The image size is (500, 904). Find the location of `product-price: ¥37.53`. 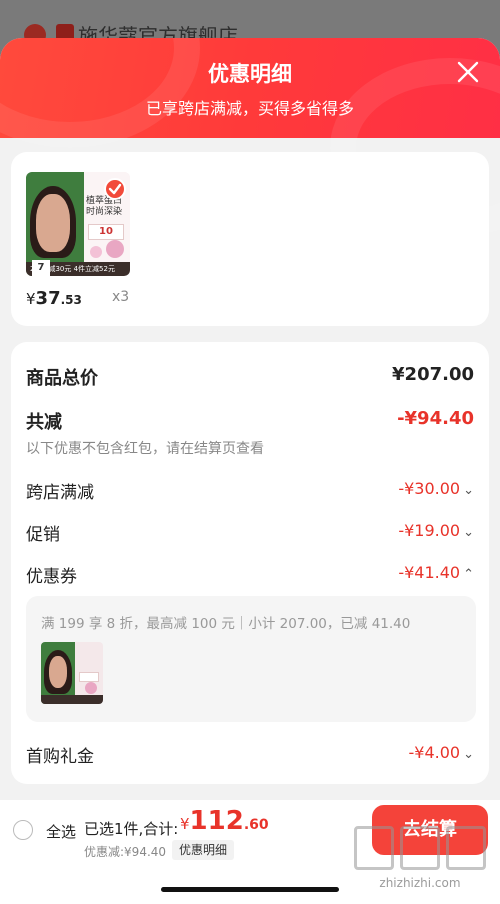

product-price: ¥37.53 is located at coordinates (54, 298).